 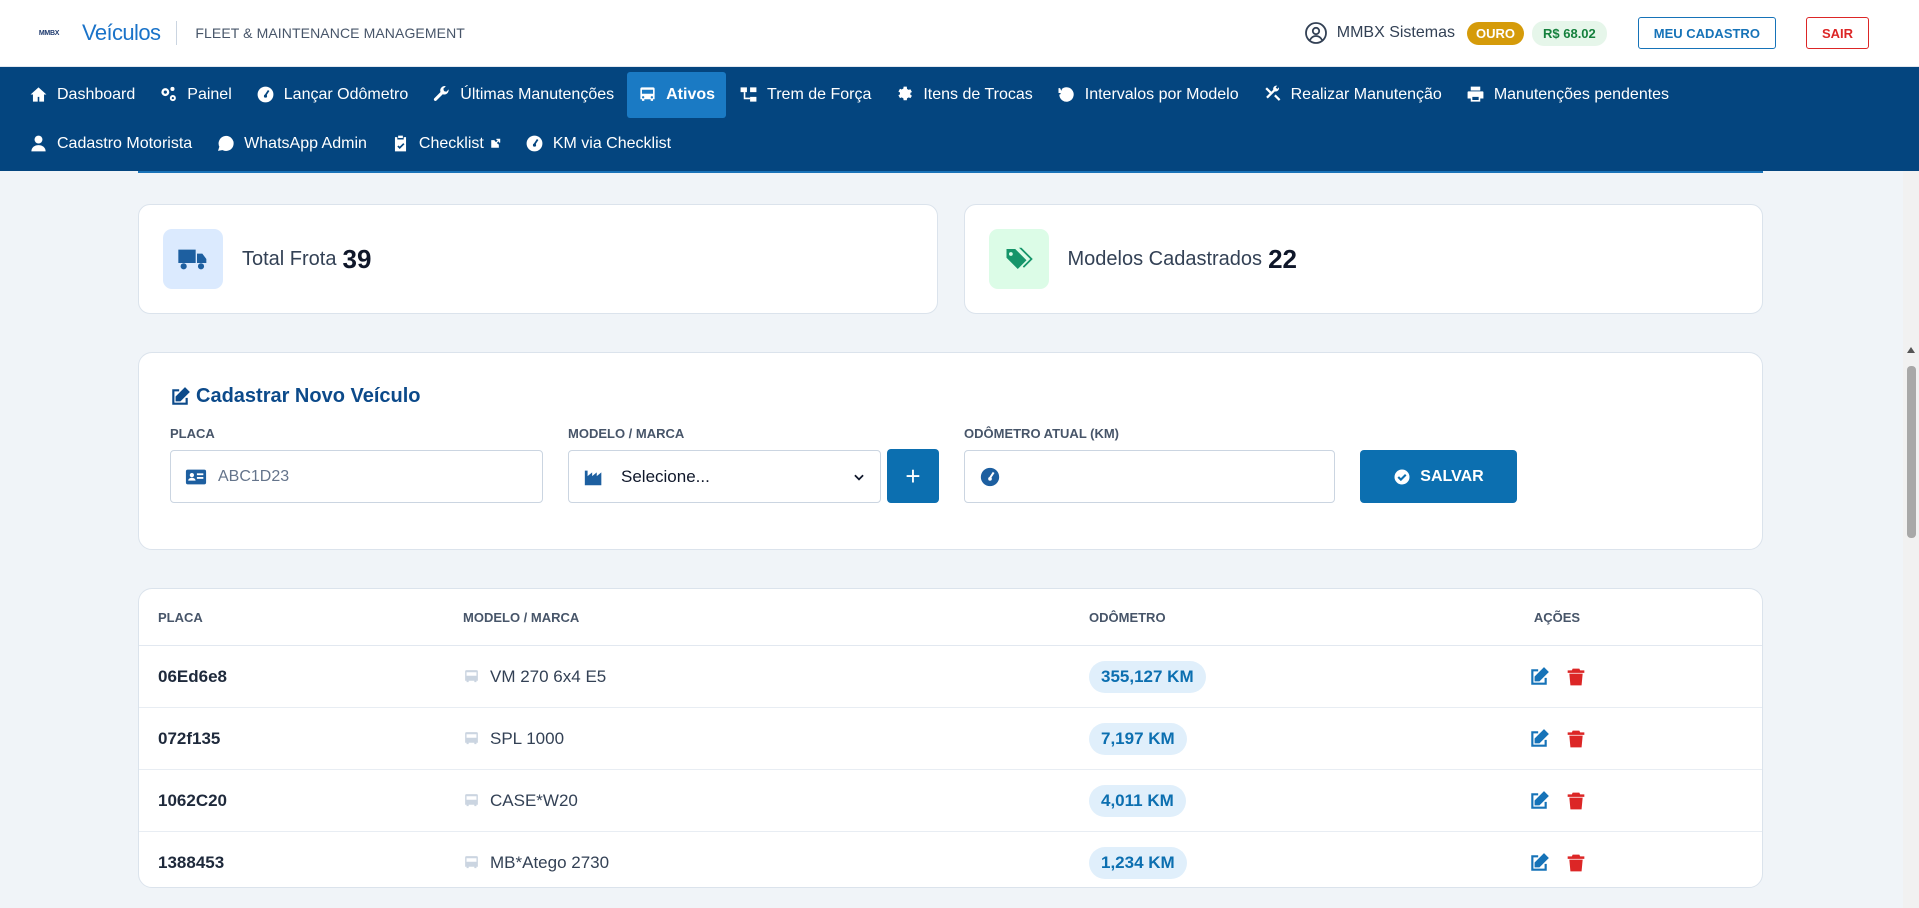 What do you see at coordinates (1495, 33) in the screenshot?
I see `plan-badge: OURO` at bounding box center [1495, 33].